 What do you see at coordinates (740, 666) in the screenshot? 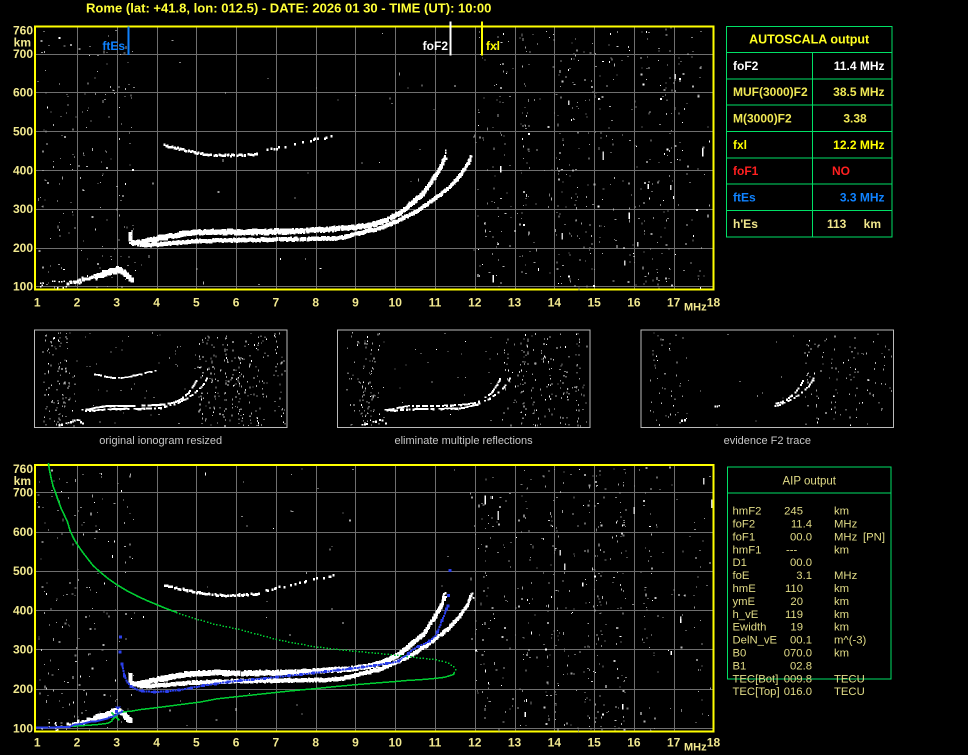
I see `svg-text: B1` at bounding box center [740, 666].